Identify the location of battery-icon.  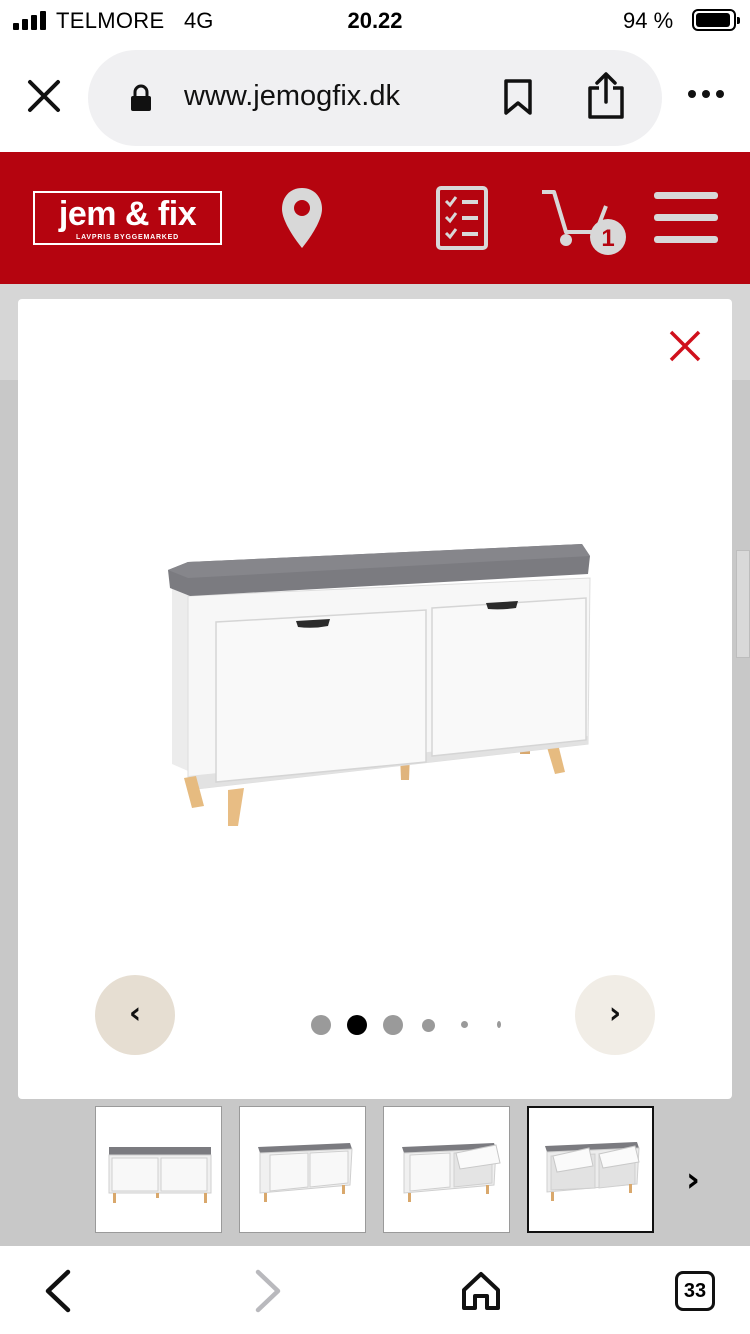
(716, 20).